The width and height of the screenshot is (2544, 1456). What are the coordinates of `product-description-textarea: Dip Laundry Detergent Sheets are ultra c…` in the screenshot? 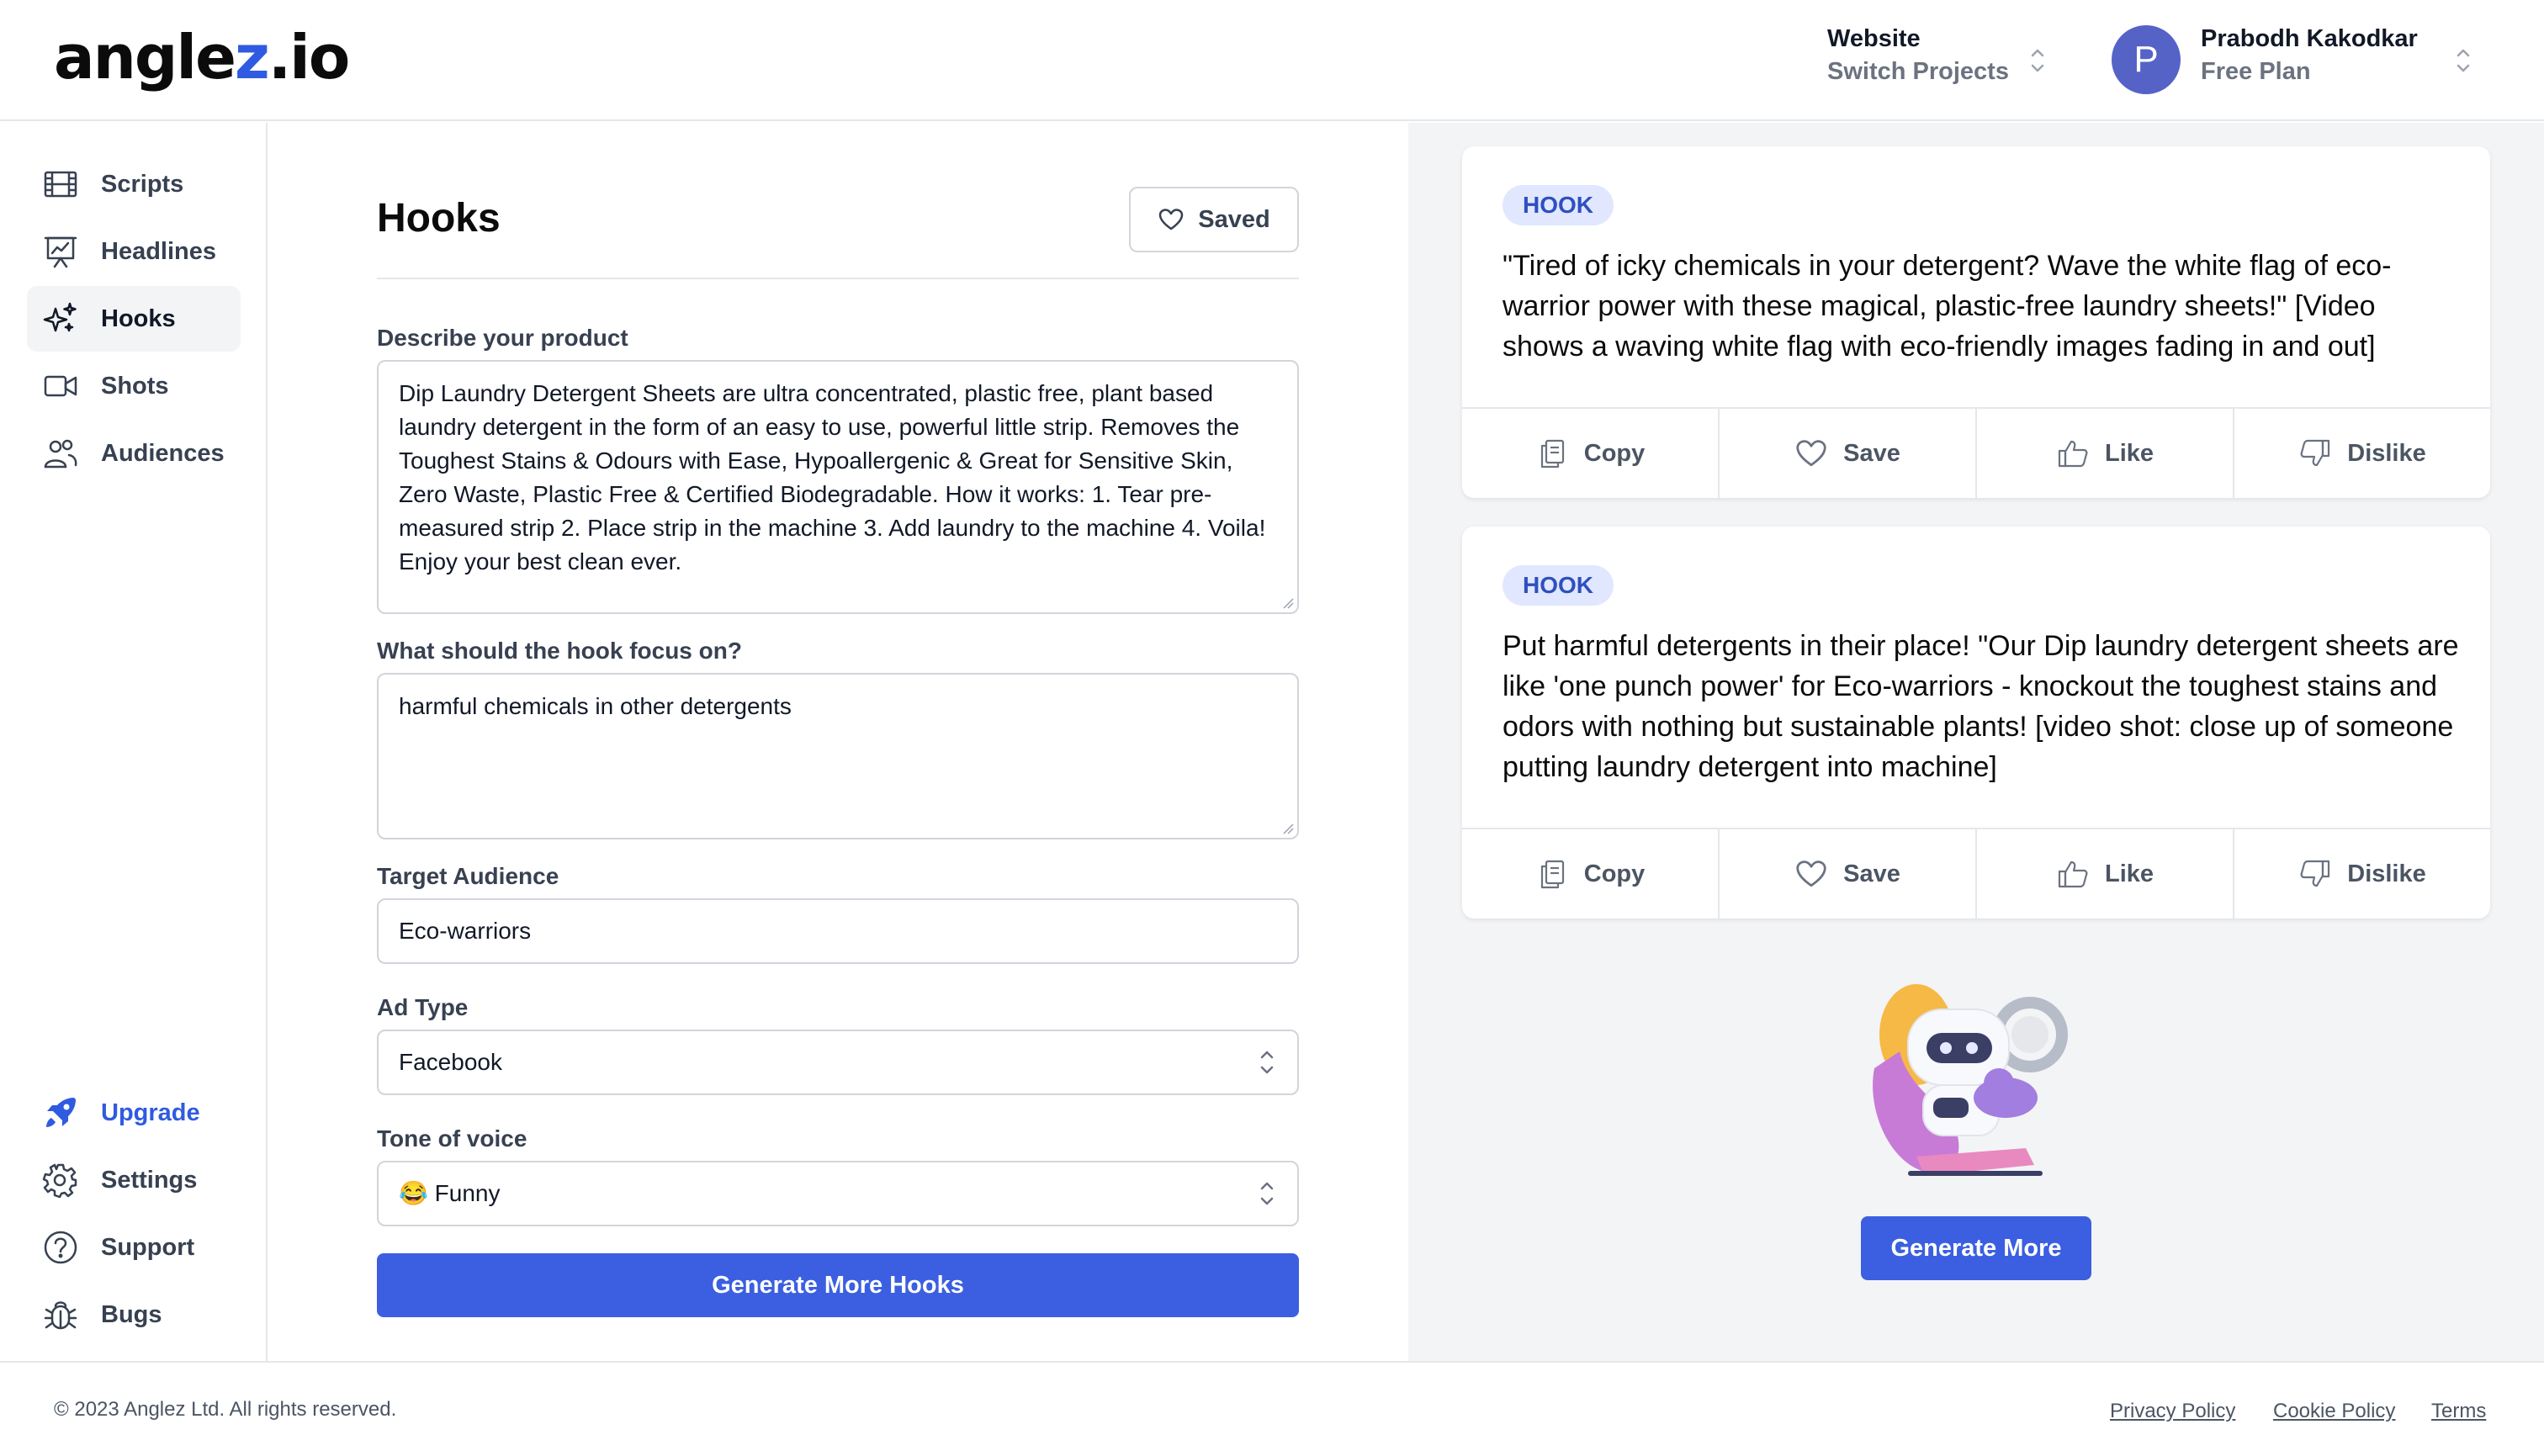 It's located at (838, 487).